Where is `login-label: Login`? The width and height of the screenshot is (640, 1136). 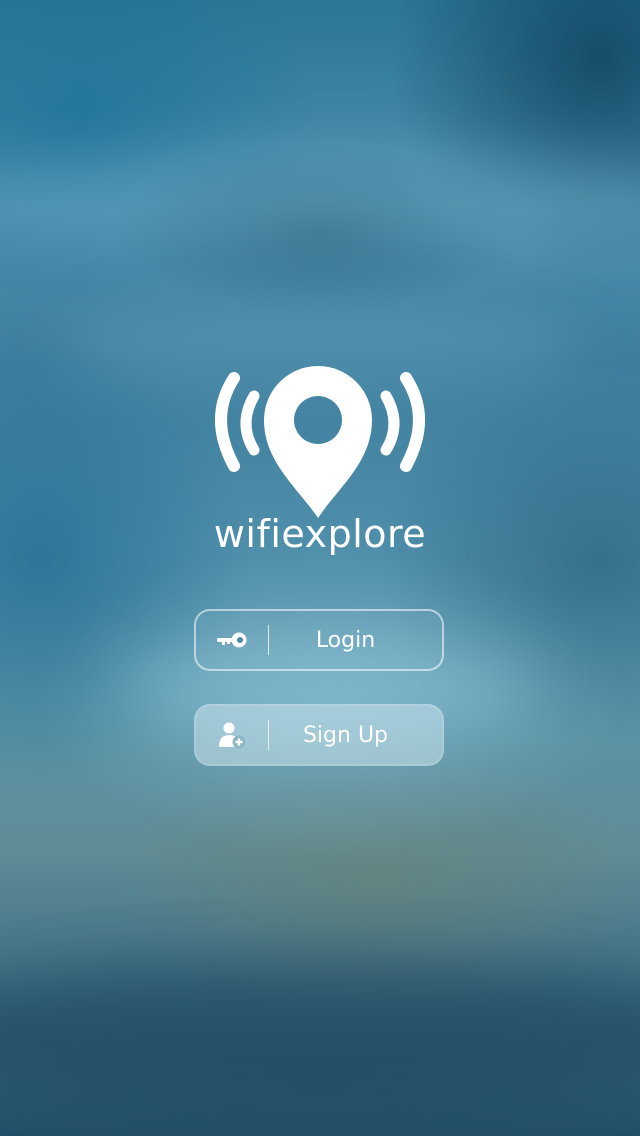 login-label: Login is located at coordinates (345, 640).